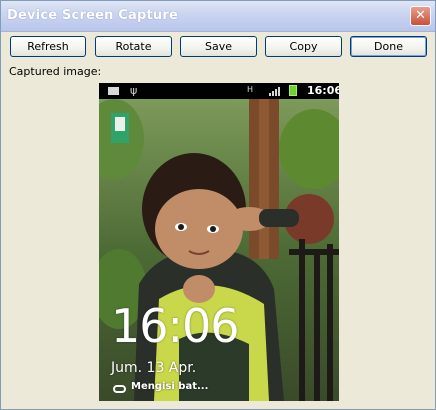  Describe the element at coordinates (219, 91) in the screenshot. I see `device-status-bar: ψ H 16:06` at that location.